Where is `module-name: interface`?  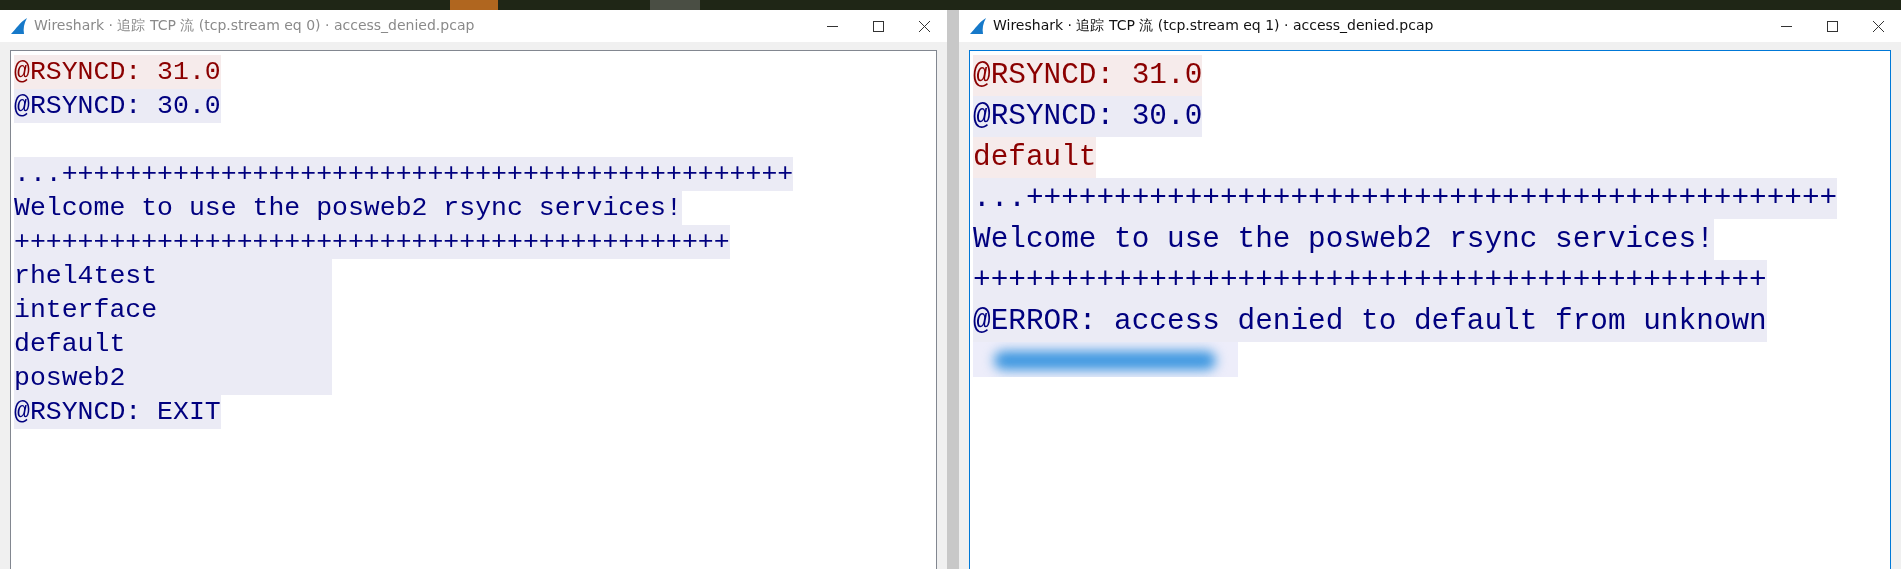 module-name: interface is located at coordinates (86, 310).